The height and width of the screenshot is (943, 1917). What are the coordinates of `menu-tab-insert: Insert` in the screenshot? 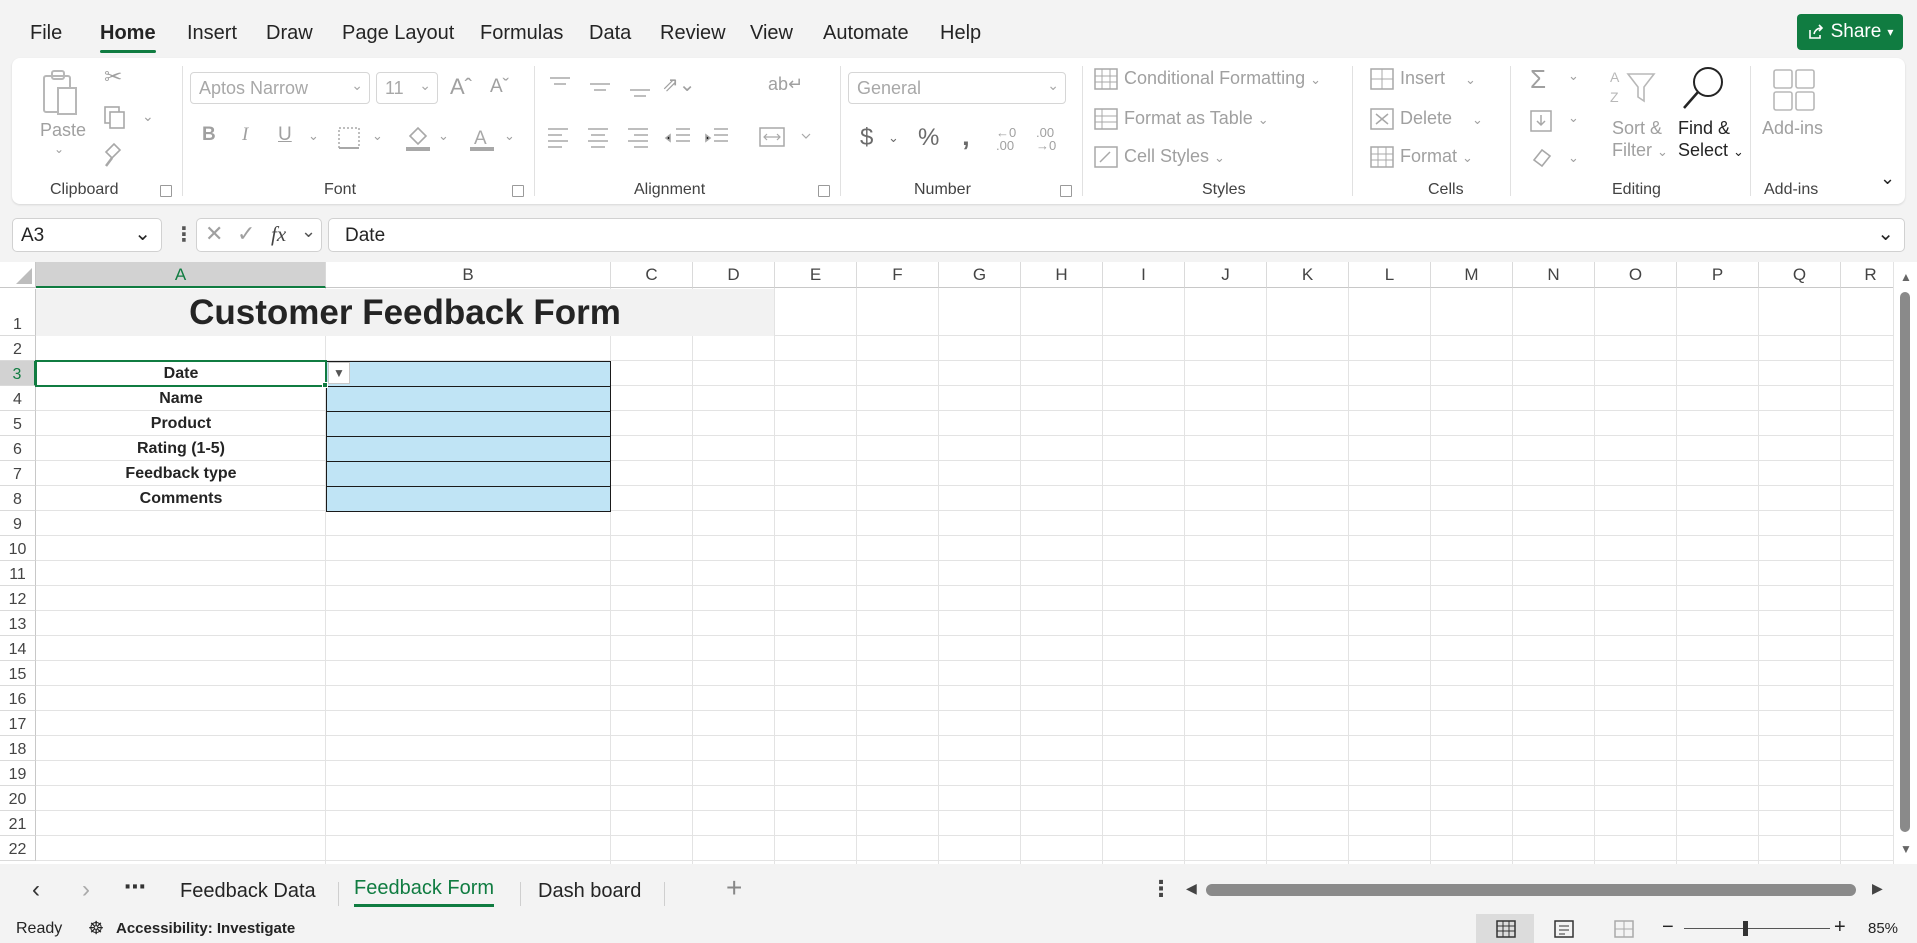 It's located at (212, 33).